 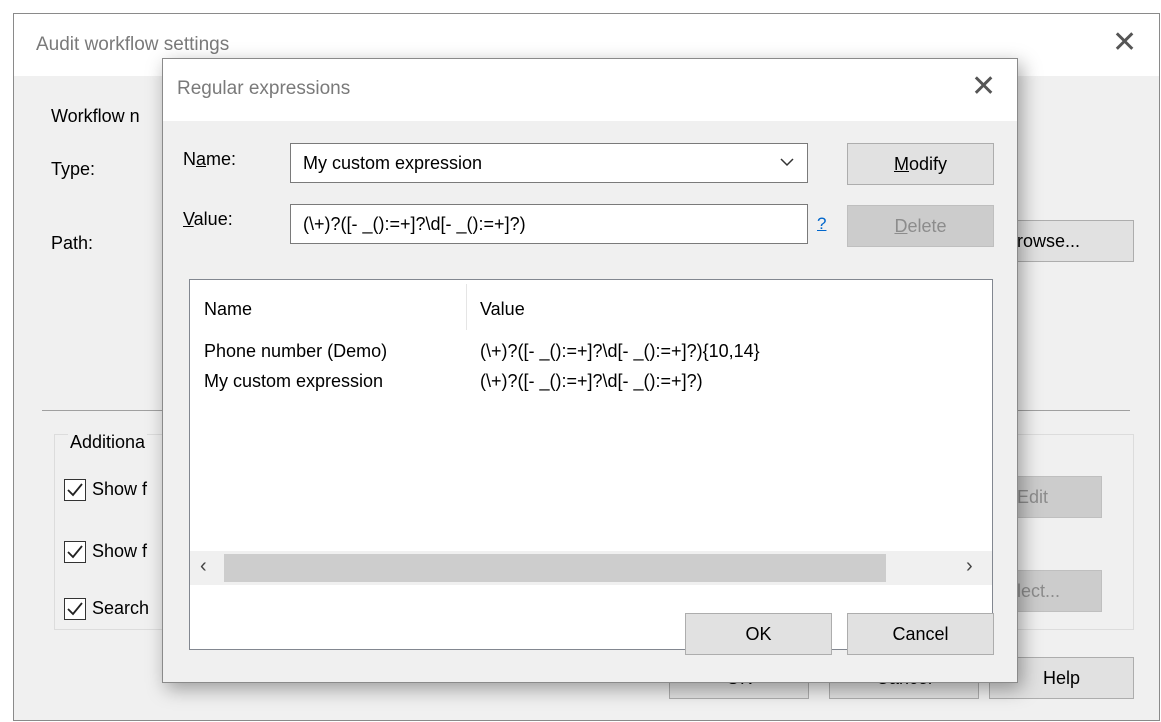 I want to click on path-label: Path:, so click(x=72, y=243).